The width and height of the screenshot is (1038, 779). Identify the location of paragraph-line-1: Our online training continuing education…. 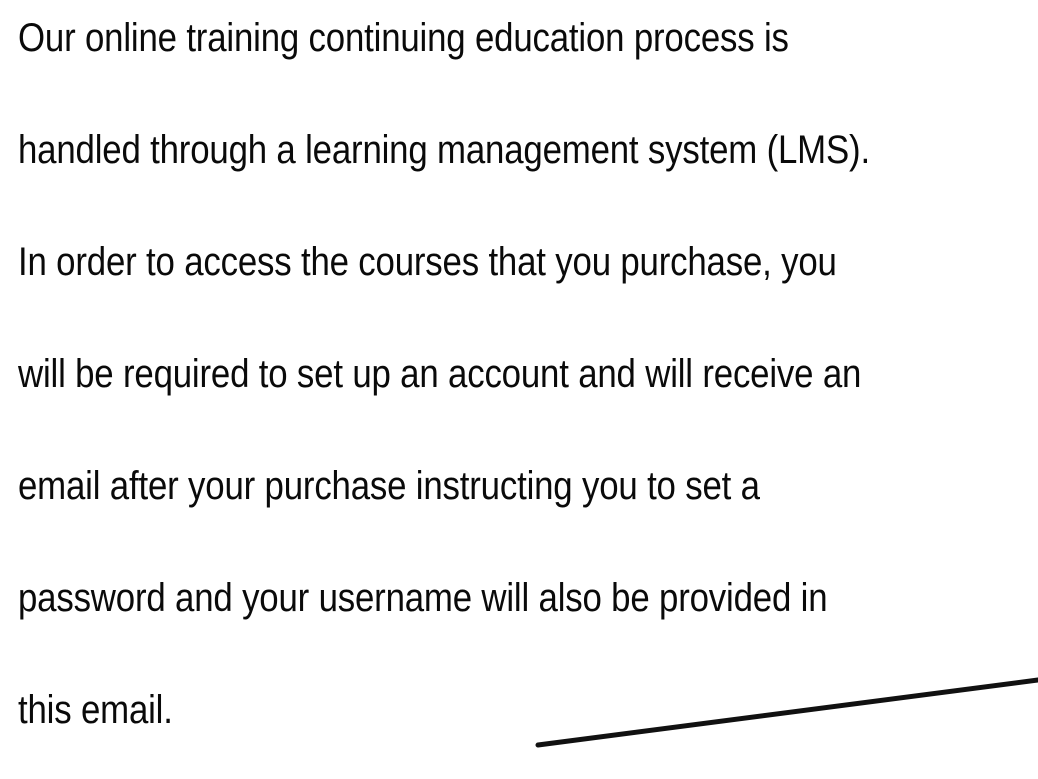
(403, 38).